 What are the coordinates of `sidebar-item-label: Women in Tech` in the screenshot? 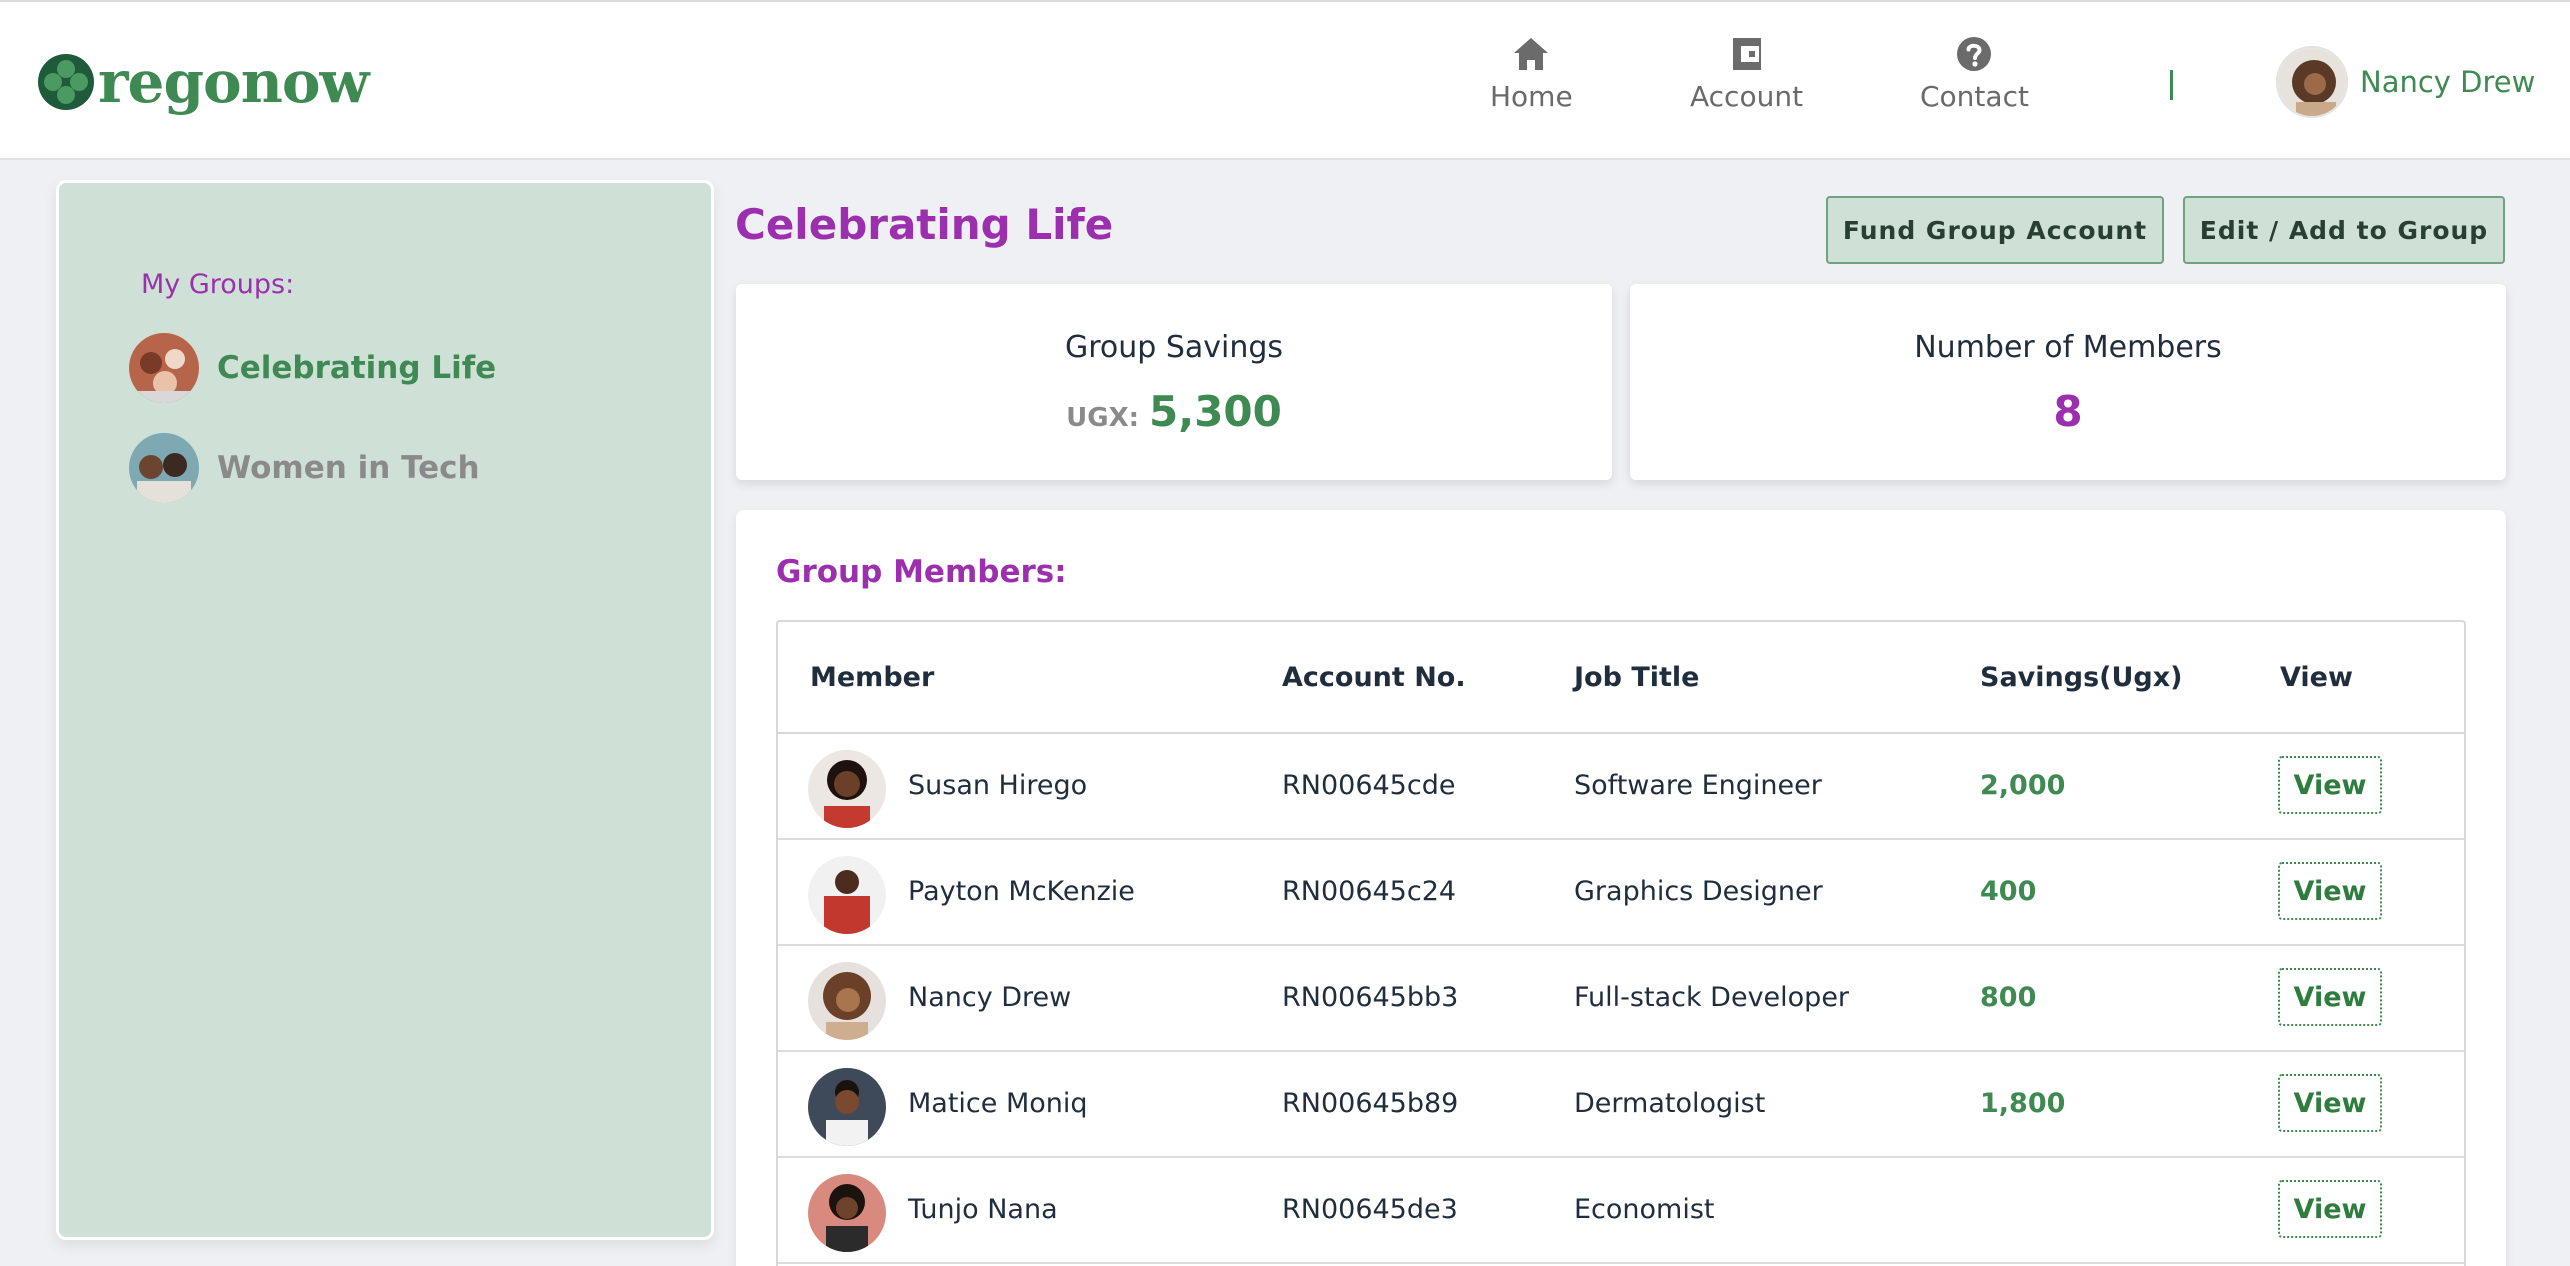 It's located at (348, 468).